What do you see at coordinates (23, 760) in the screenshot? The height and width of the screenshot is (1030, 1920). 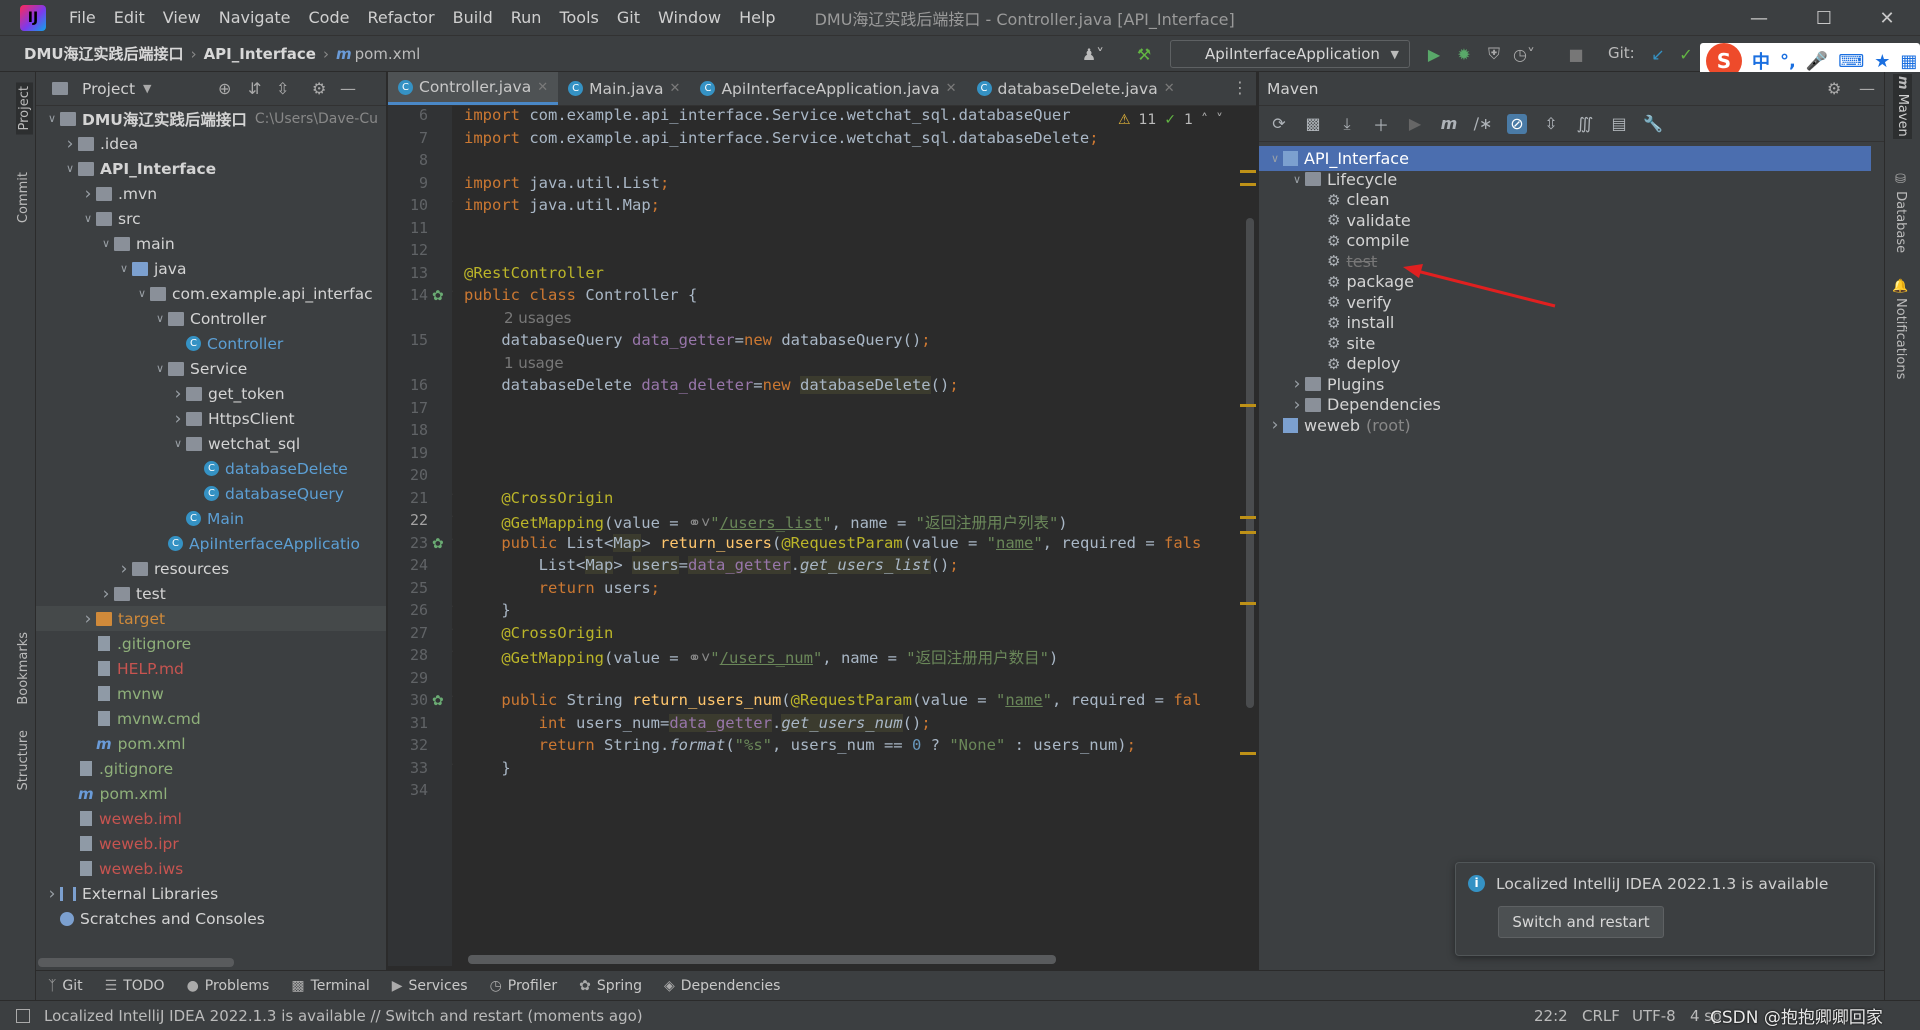 I see `structure-tool-tab: Structure` at bounding box center [23, 760].